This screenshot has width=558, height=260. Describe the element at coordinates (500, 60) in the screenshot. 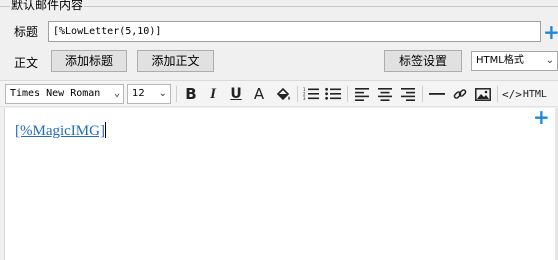

I see `format-select-value: HTML格式` at that location.